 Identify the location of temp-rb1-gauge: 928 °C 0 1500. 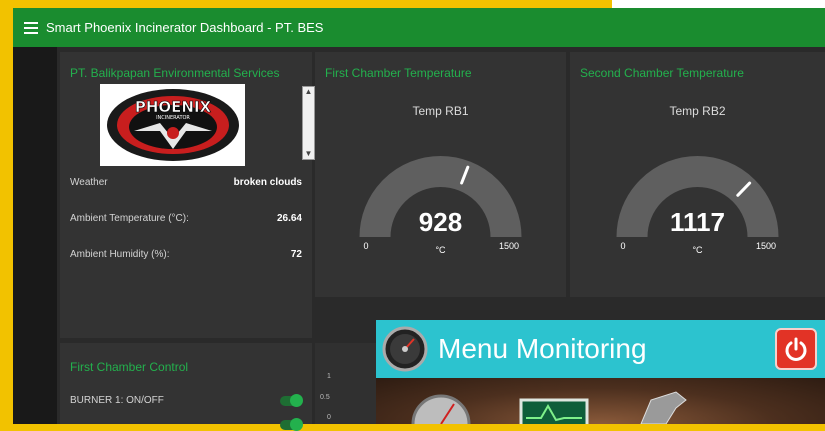
(440, 205).